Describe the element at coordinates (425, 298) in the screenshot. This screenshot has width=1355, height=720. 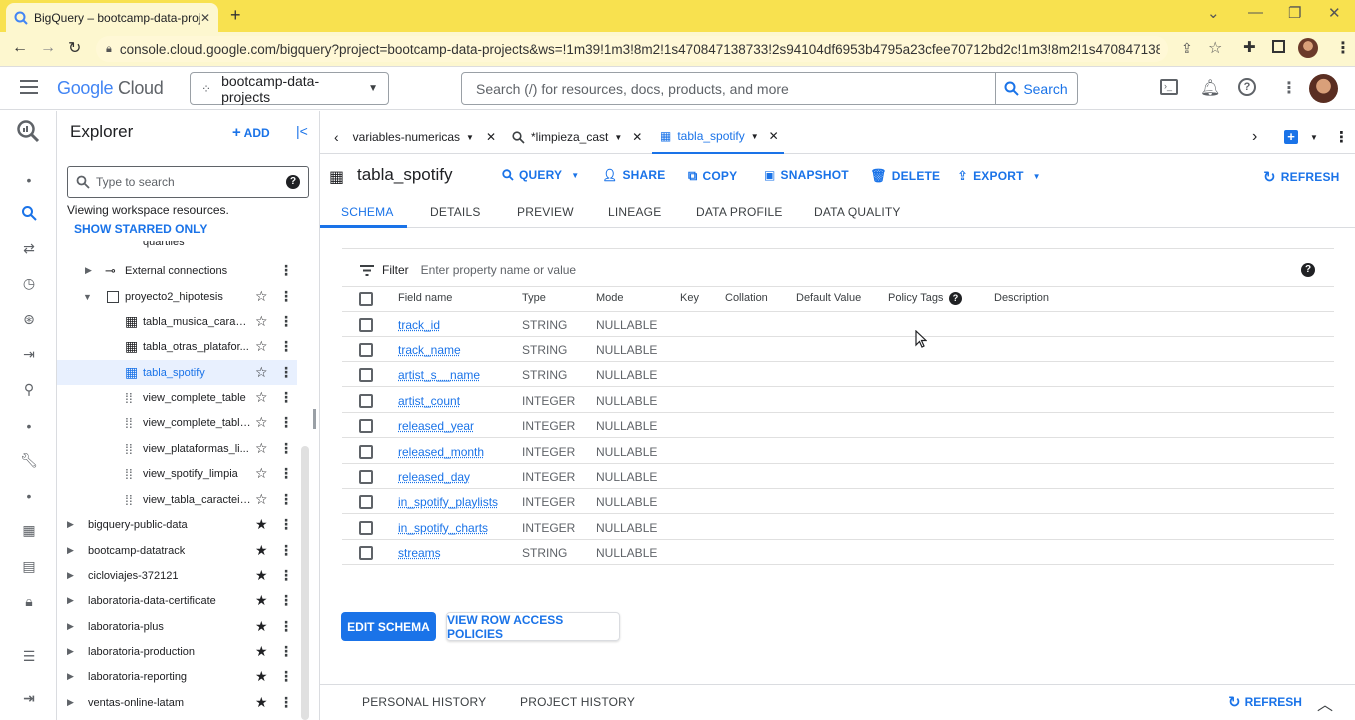
I see `col-field-name: Field name` at that location.